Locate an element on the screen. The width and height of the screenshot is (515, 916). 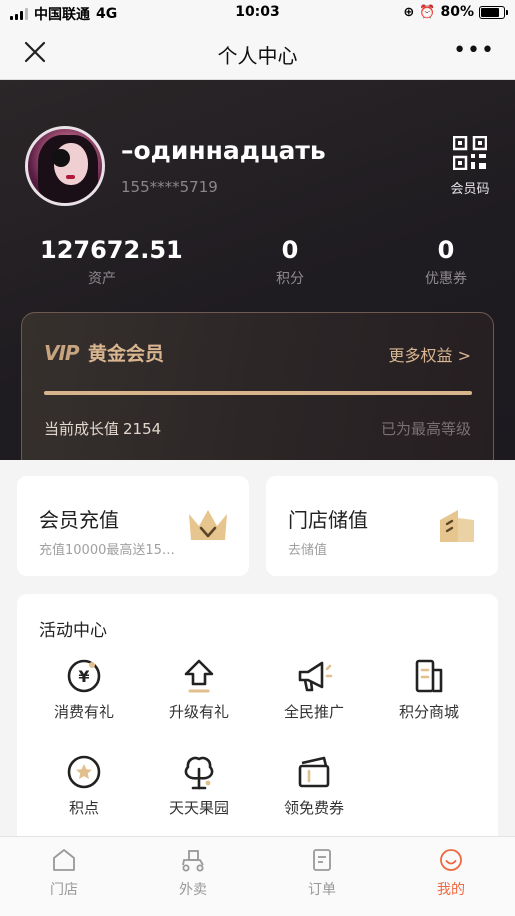
stat-coupons: 0 优惠券 is located at coordinates (446, 262).